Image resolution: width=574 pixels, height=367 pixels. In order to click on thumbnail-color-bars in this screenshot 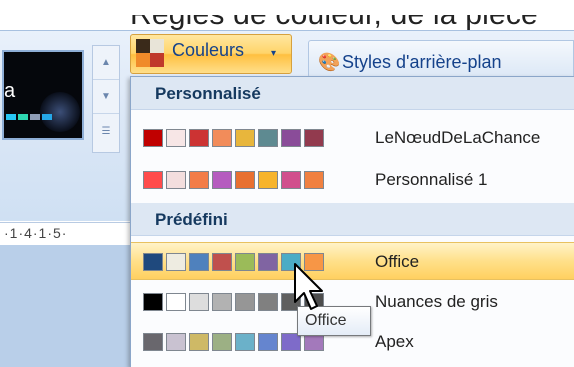, I will do `click(29, 117)`.